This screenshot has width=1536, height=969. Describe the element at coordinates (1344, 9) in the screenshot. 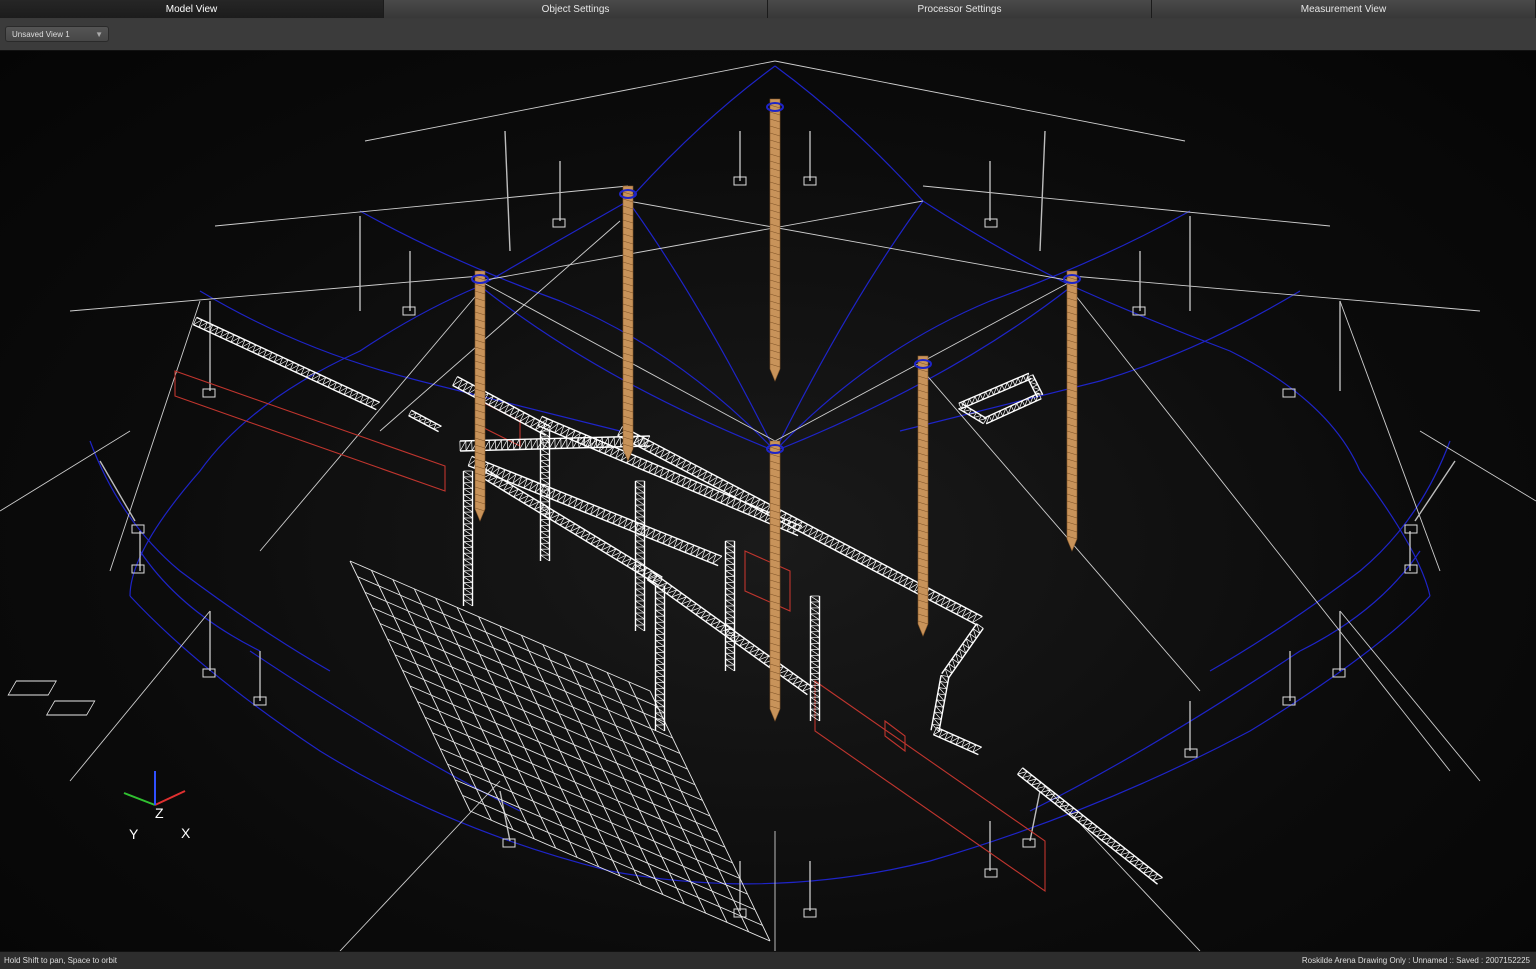

I see `tab-measurement-view: Measurement View` at that location.